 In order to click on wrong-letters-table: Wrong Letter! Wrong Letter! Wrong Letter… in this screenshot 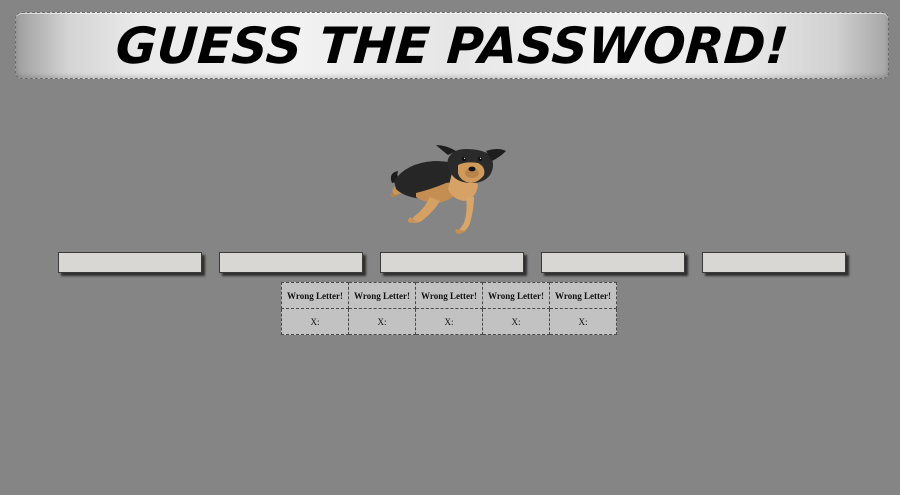, I will do `click(449, 308)`.